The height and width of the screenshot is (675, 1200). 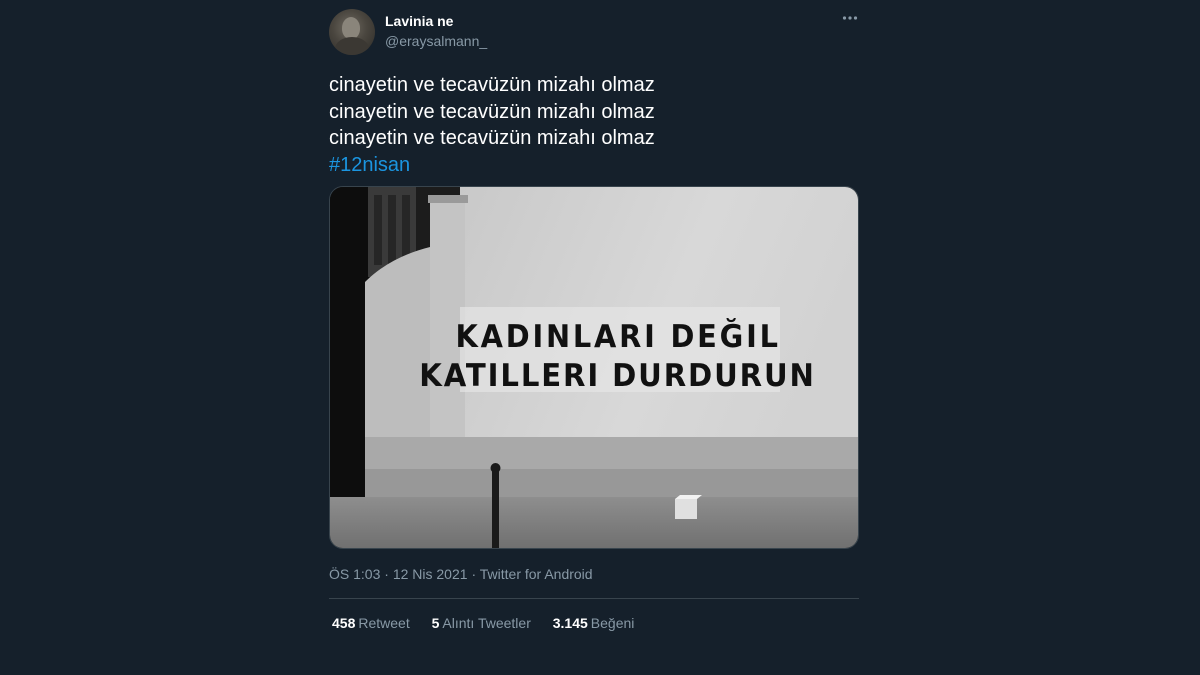 I want to click on retweets-stat: 458 Retweet, so click(x=371, y=623).